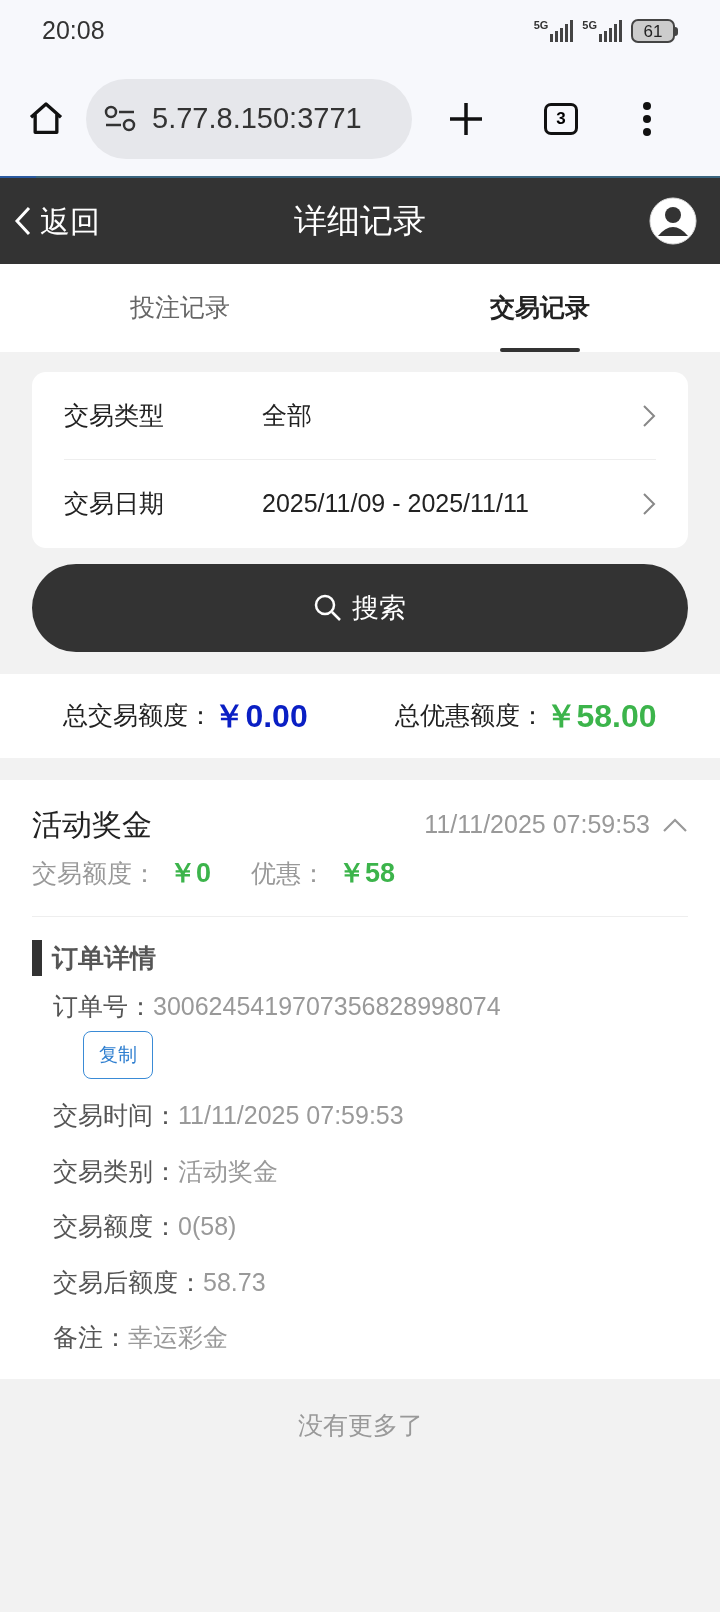  I want to click on order-number: 3006245419707356828998074, so click(327, 1006).